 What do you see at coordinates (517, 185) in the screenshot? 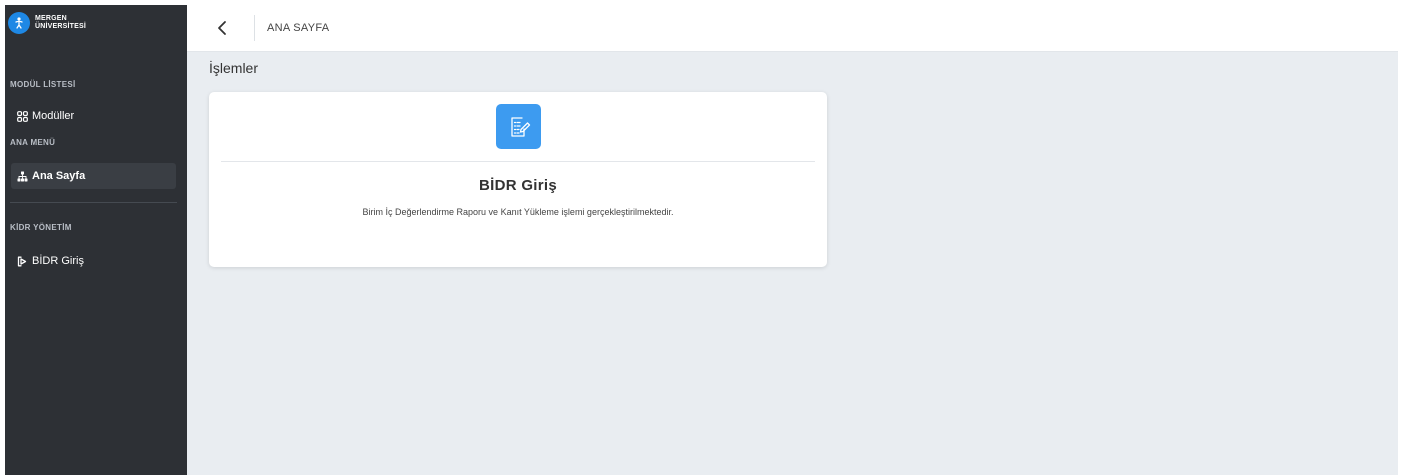
I see `card-title: BİDR Giriş` at bounding box center [517, 185].